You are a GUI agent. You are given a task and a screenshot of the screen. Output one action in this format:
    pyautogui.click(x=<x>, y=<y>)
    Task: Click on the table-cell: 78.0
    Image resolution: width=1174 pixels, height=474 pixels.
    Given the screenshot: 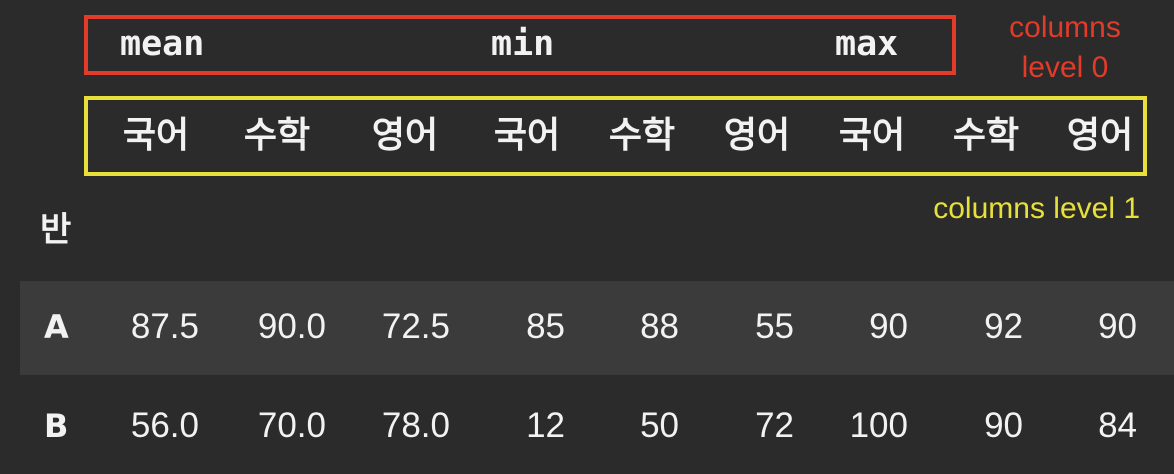 What is the action you would take?
    pyautogui.click(x=415, y=425)
    